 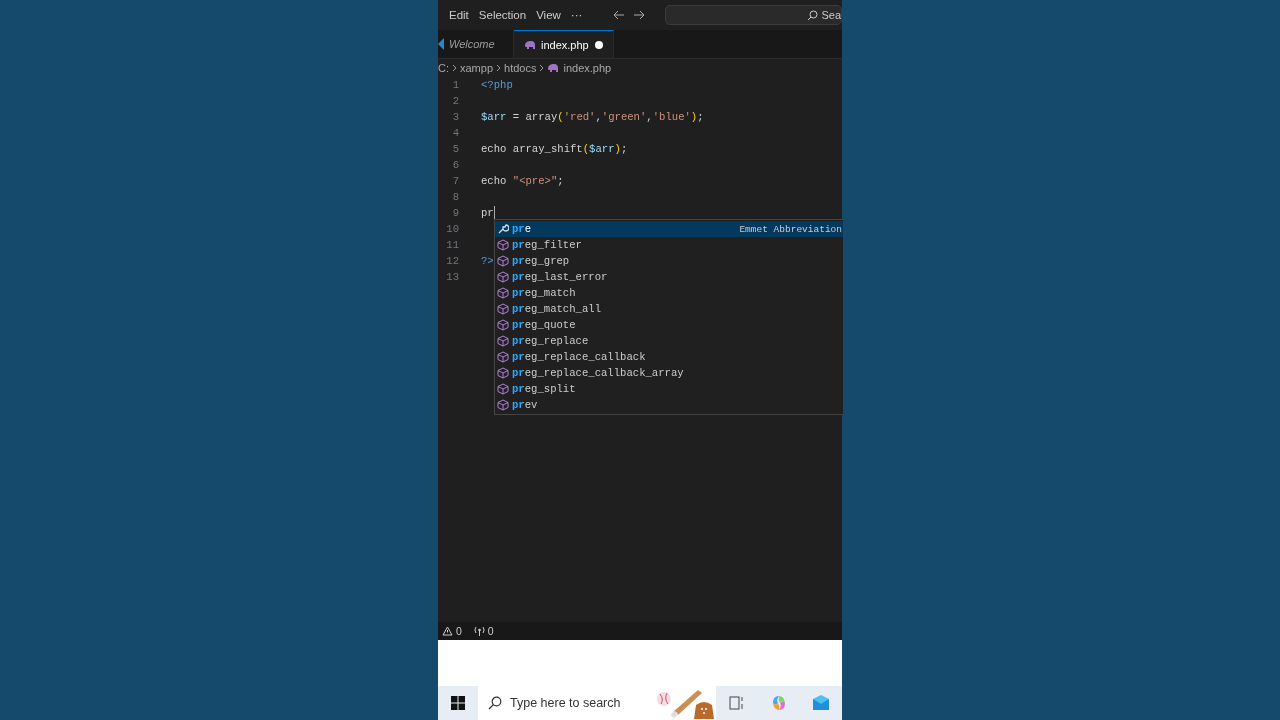 I want to click on line-number: 9, so click(x=455, y=213).